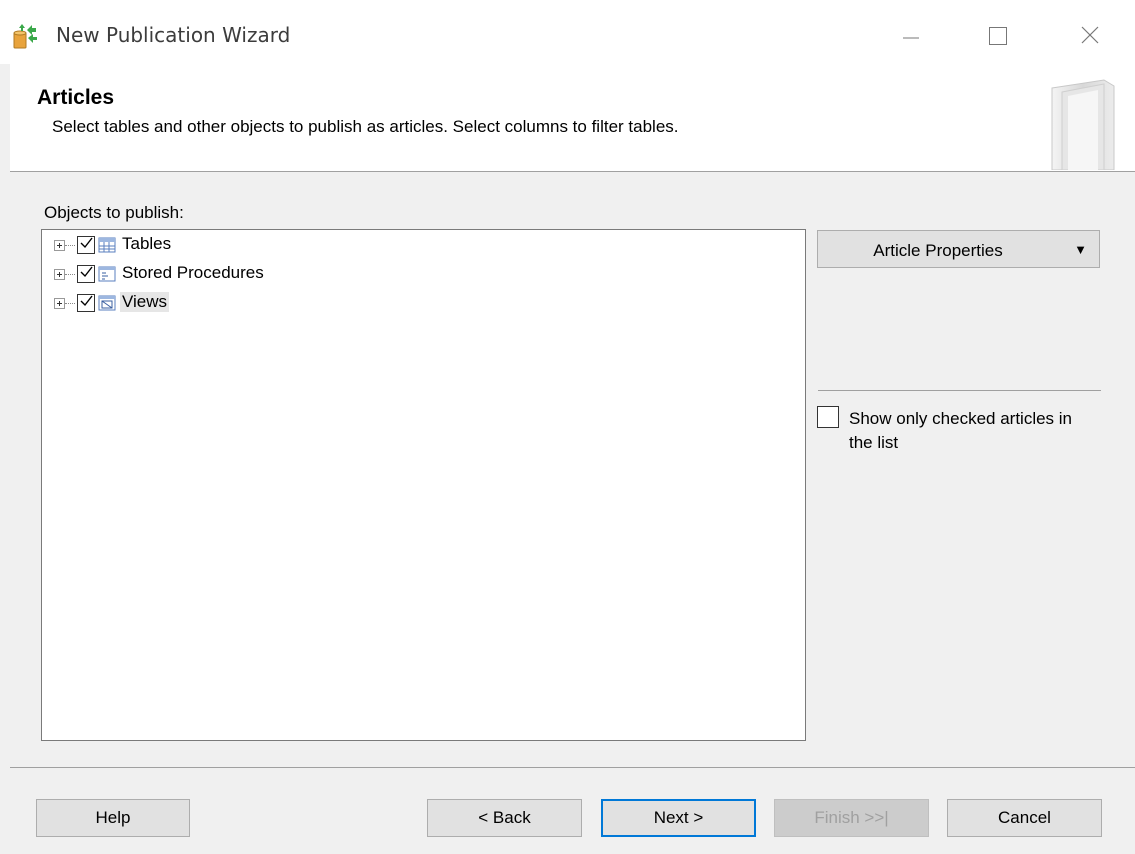  I want to click on close-icon, so click(1090, 35).